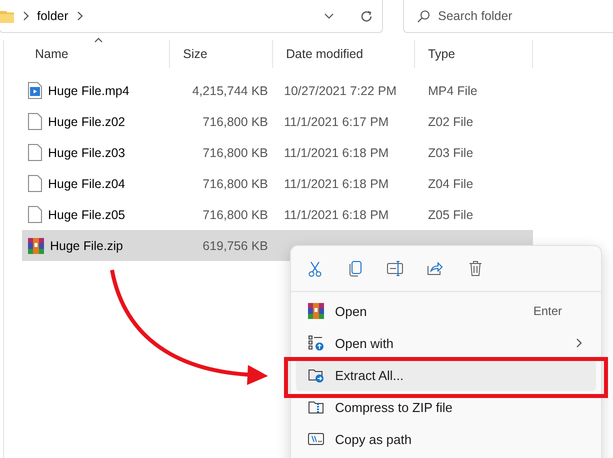 This screenshot has height=458, width=613. I want to click on file-name: Huge File.z02, so click(87, 121).